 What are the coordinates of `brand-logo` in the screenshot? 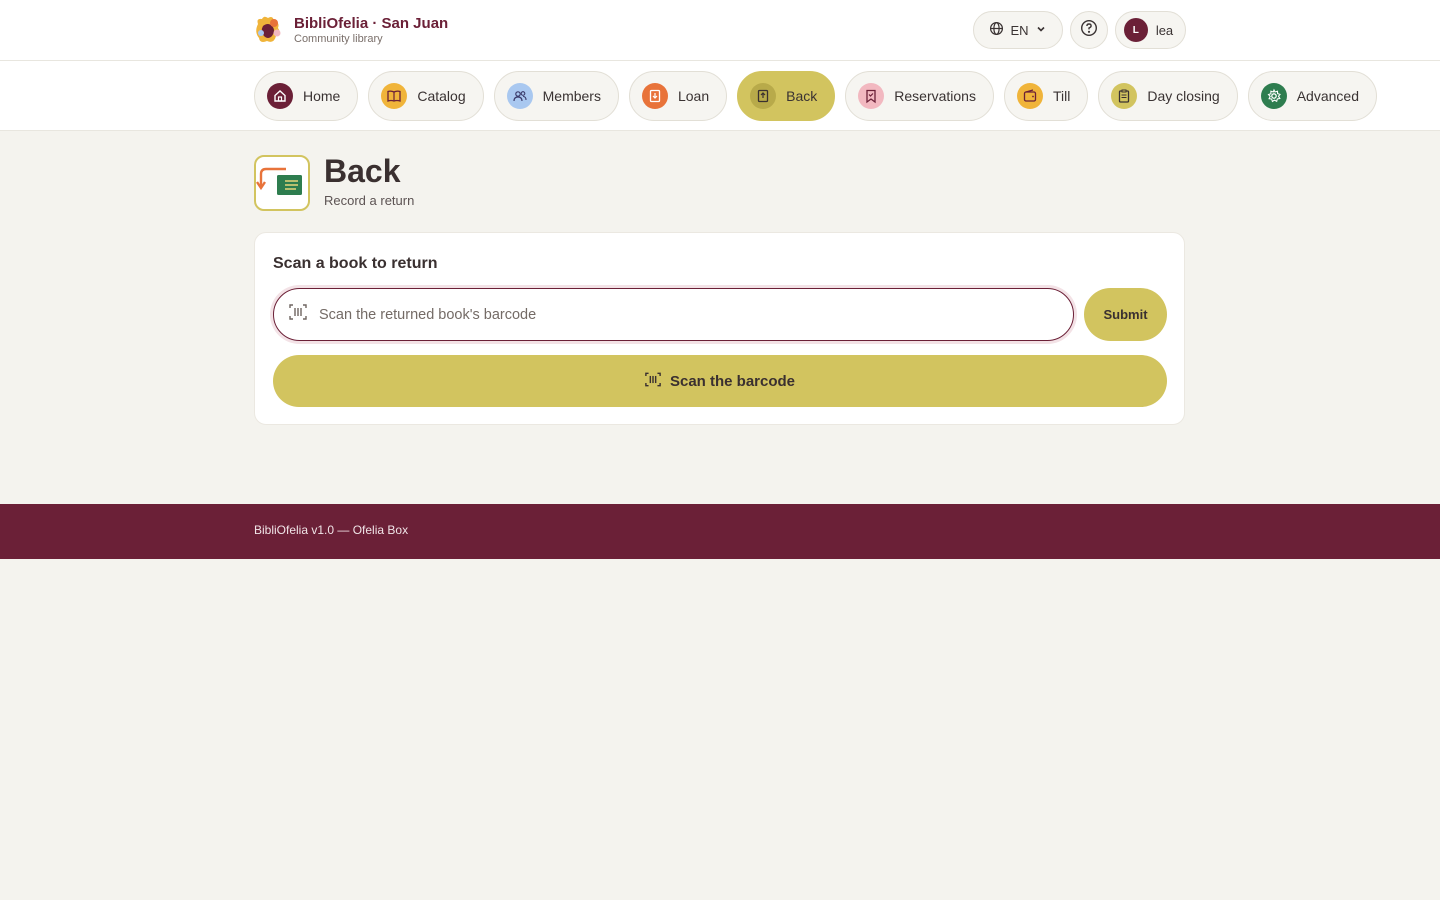 It's located at (269, 30).